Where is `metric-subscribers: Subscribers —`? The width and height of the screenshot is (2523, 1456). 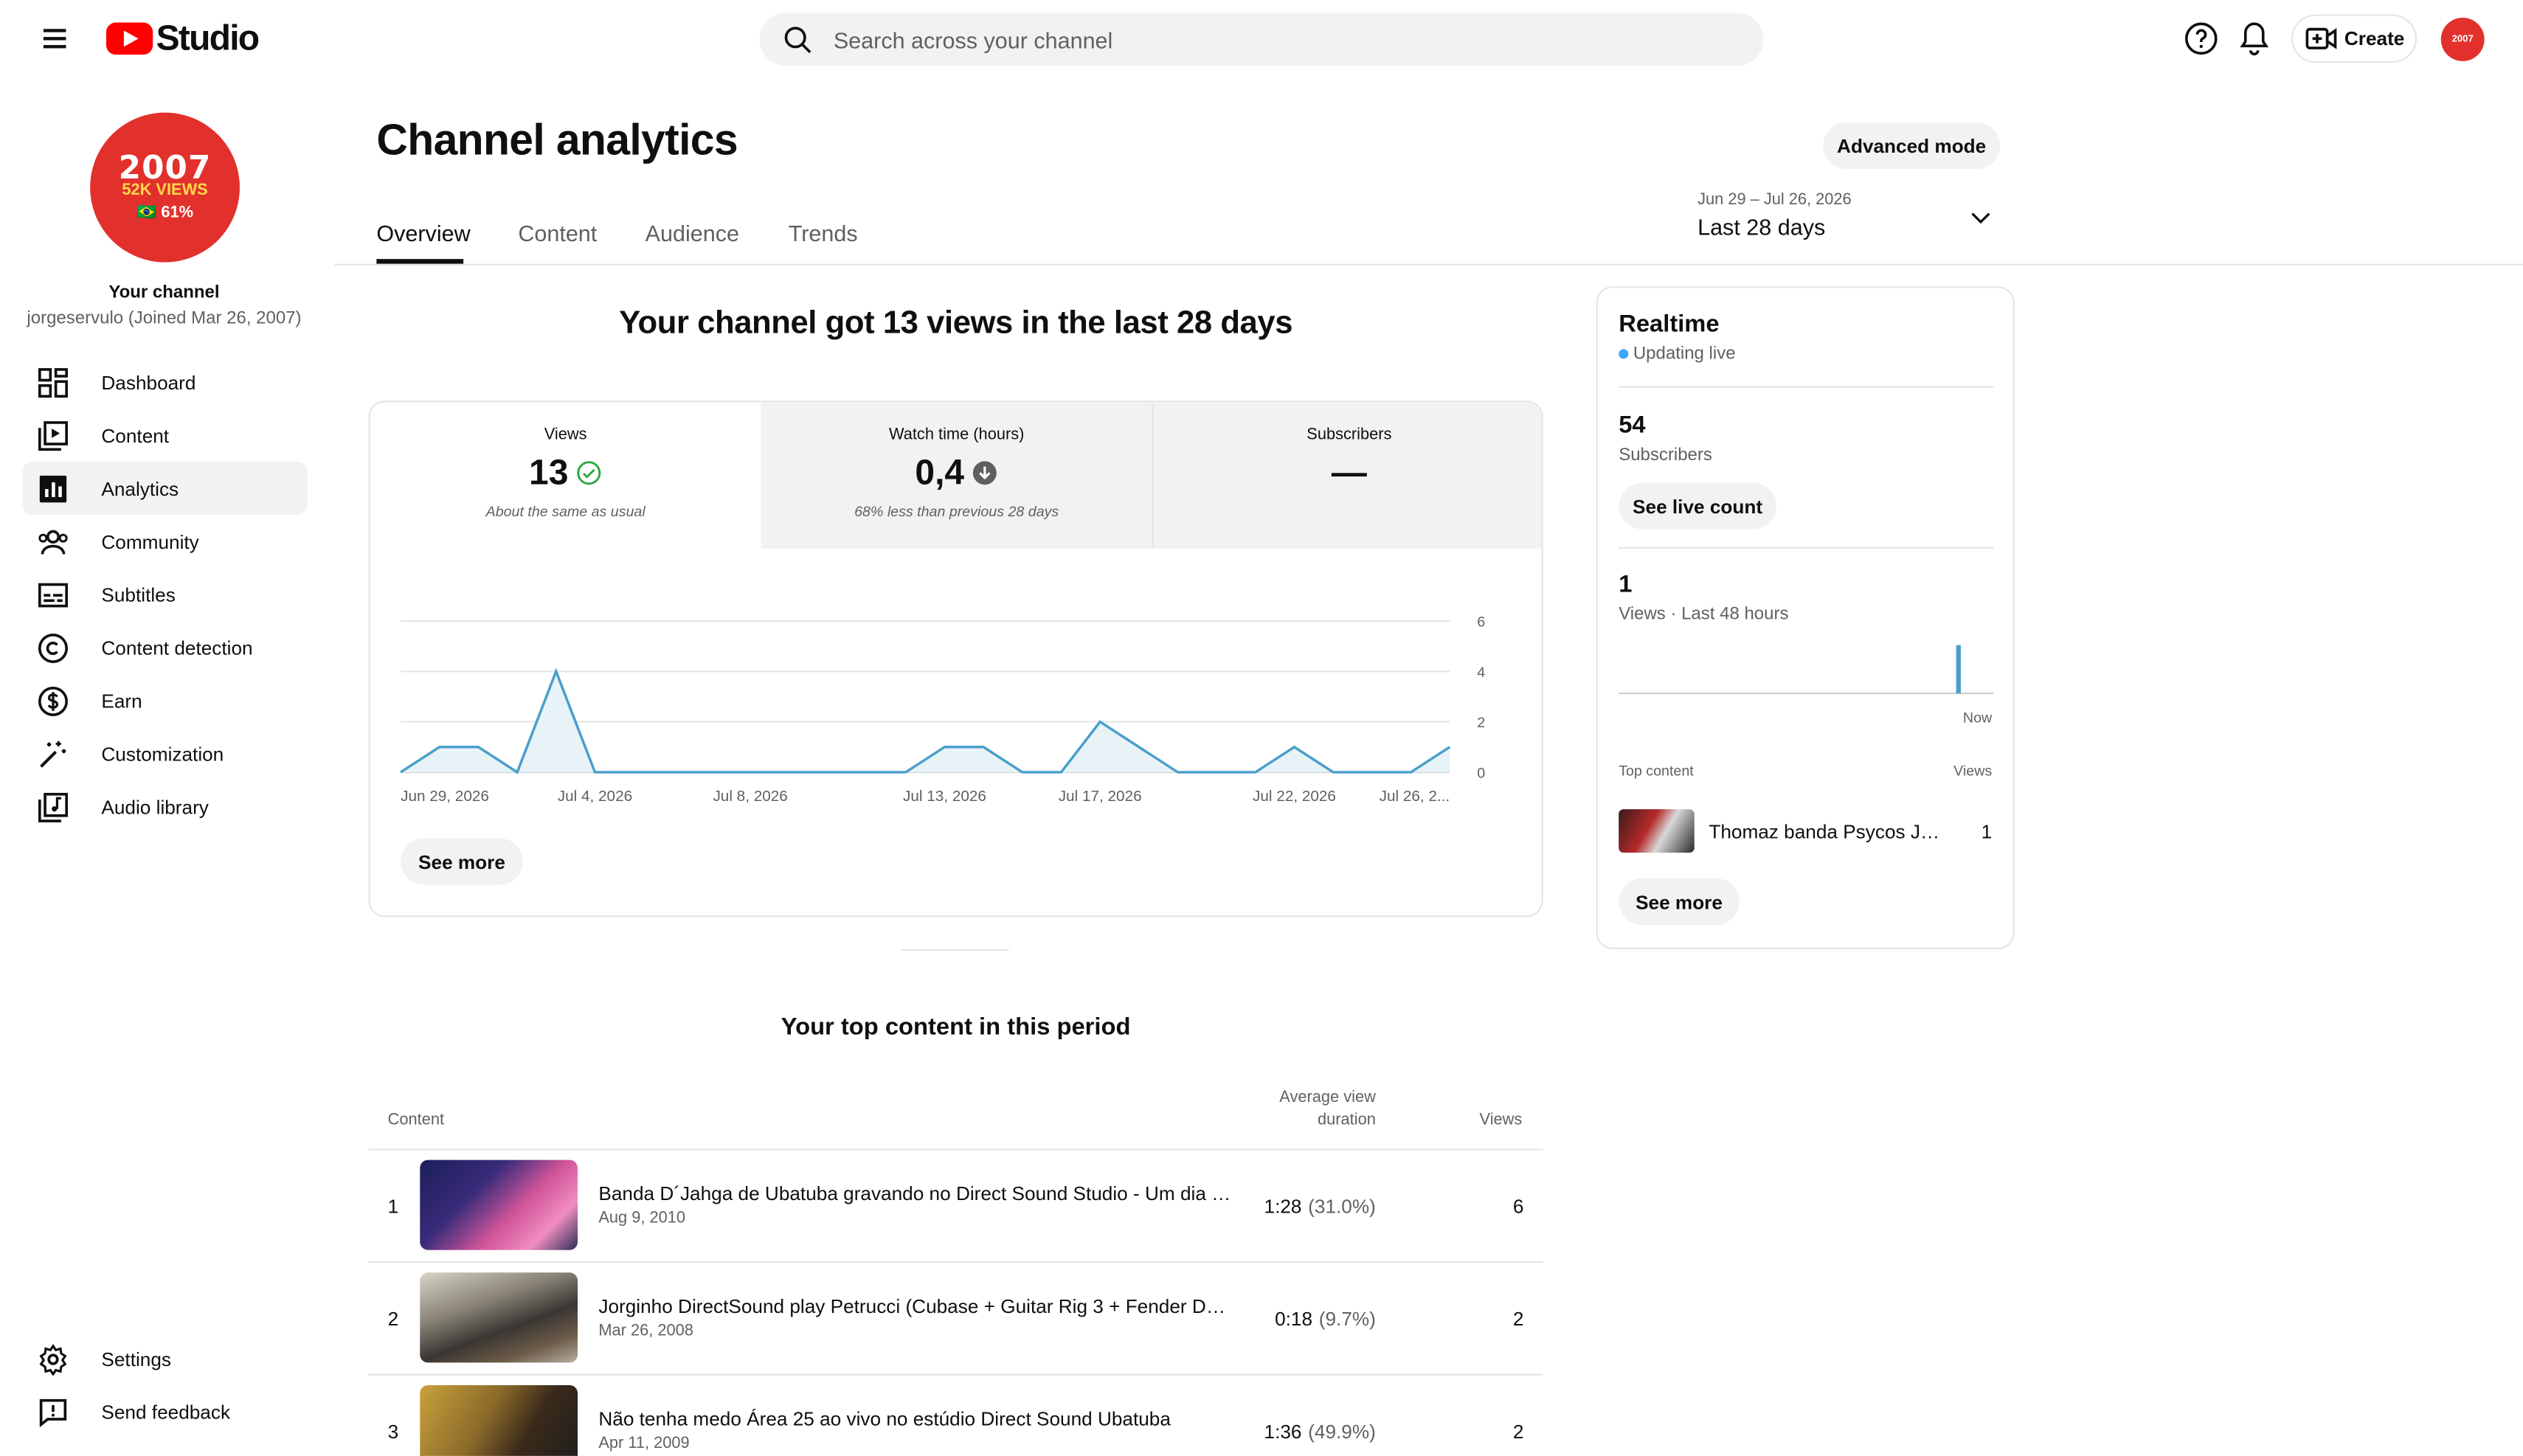 metric-subscribers: Subscribers — is located at coordinates (1347, 475).